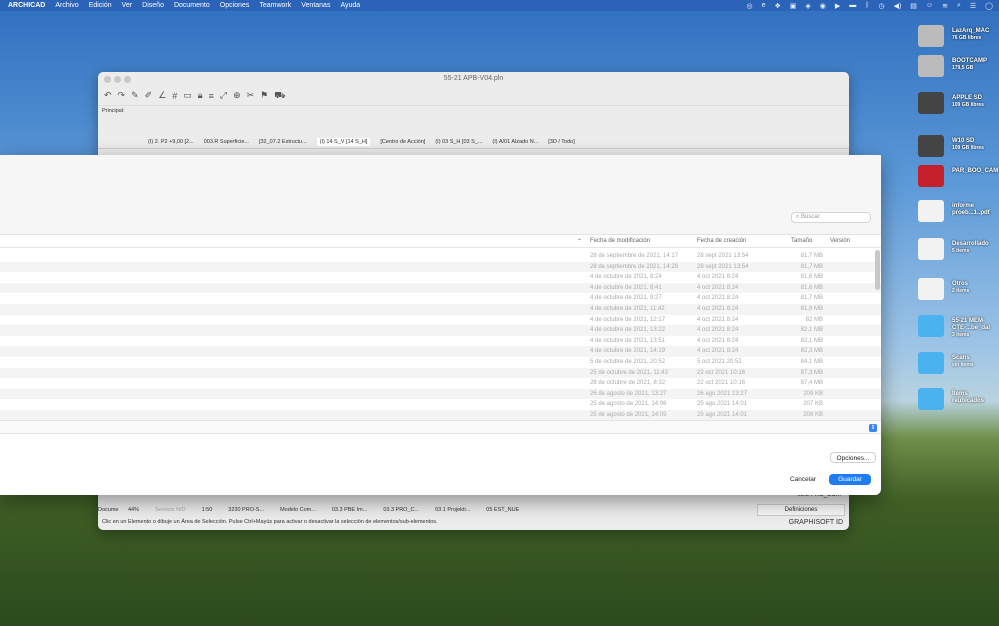 Image resolution: width=999 pixels, height=626 pixels. Describe the element at coordinates (852, 5) in the screenshot. I see `display-icon: ▬` at that location.